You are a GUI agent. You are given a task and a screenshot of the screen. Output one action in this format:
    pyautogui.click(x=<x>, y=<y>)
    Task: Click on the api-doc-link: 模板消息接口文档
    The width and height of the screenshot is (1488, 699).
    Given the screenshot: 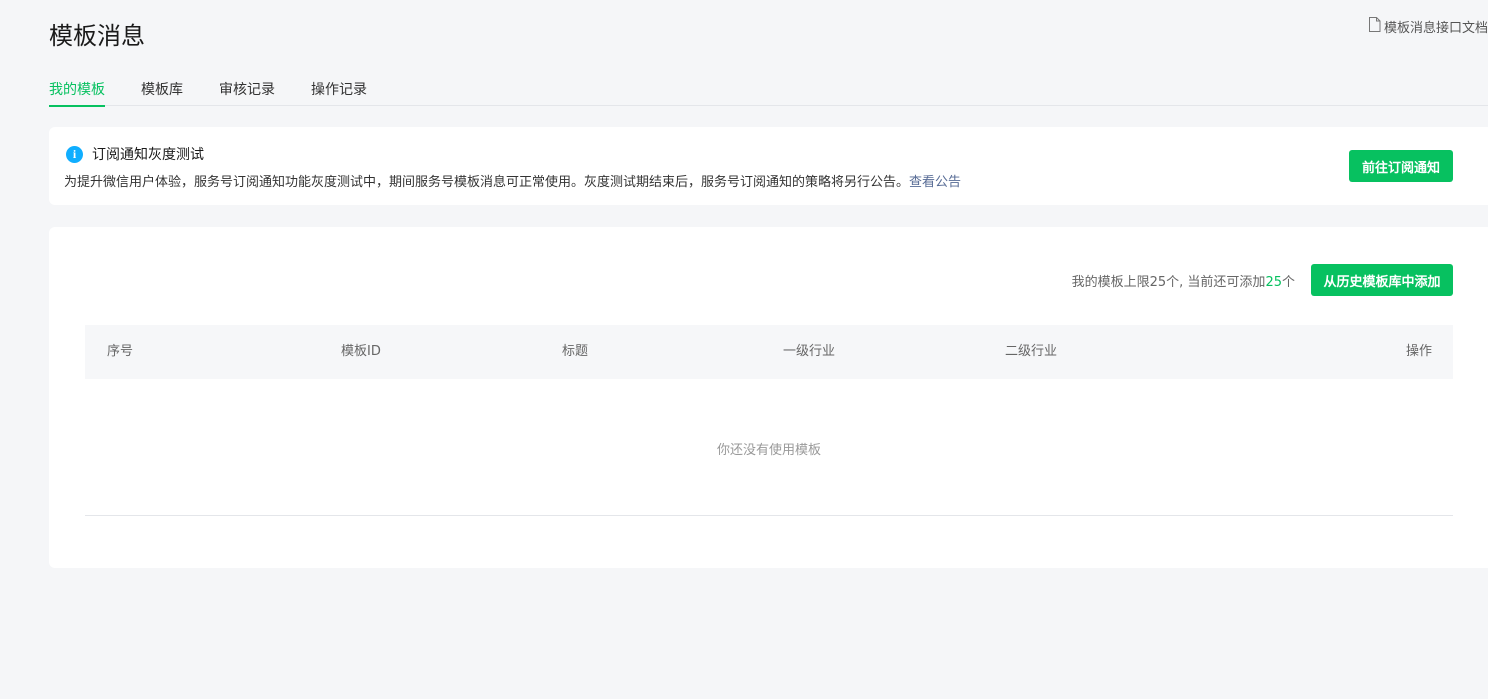 What is the action you would take?
    pyautogui.click(x=1428, y=26)
    